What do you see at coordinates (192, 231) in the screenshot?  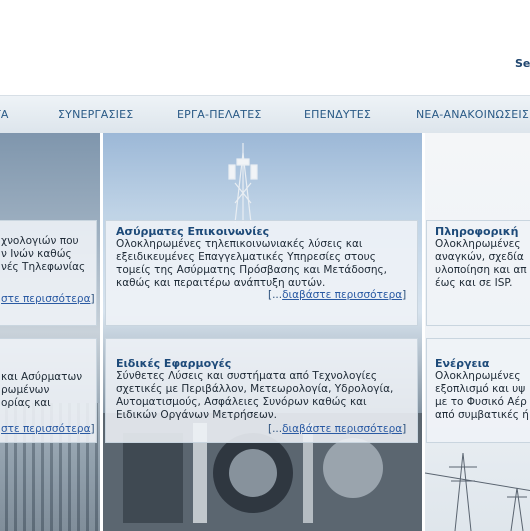 I see `card-title: Ασύρματες Επικοινωνίες` at bounding box center [192, 231].